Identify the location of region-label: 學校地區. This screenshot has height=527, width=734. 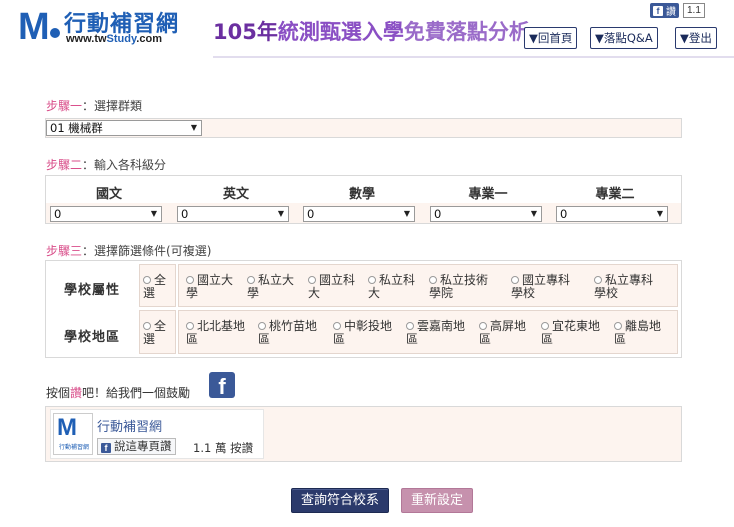
(91, 337).